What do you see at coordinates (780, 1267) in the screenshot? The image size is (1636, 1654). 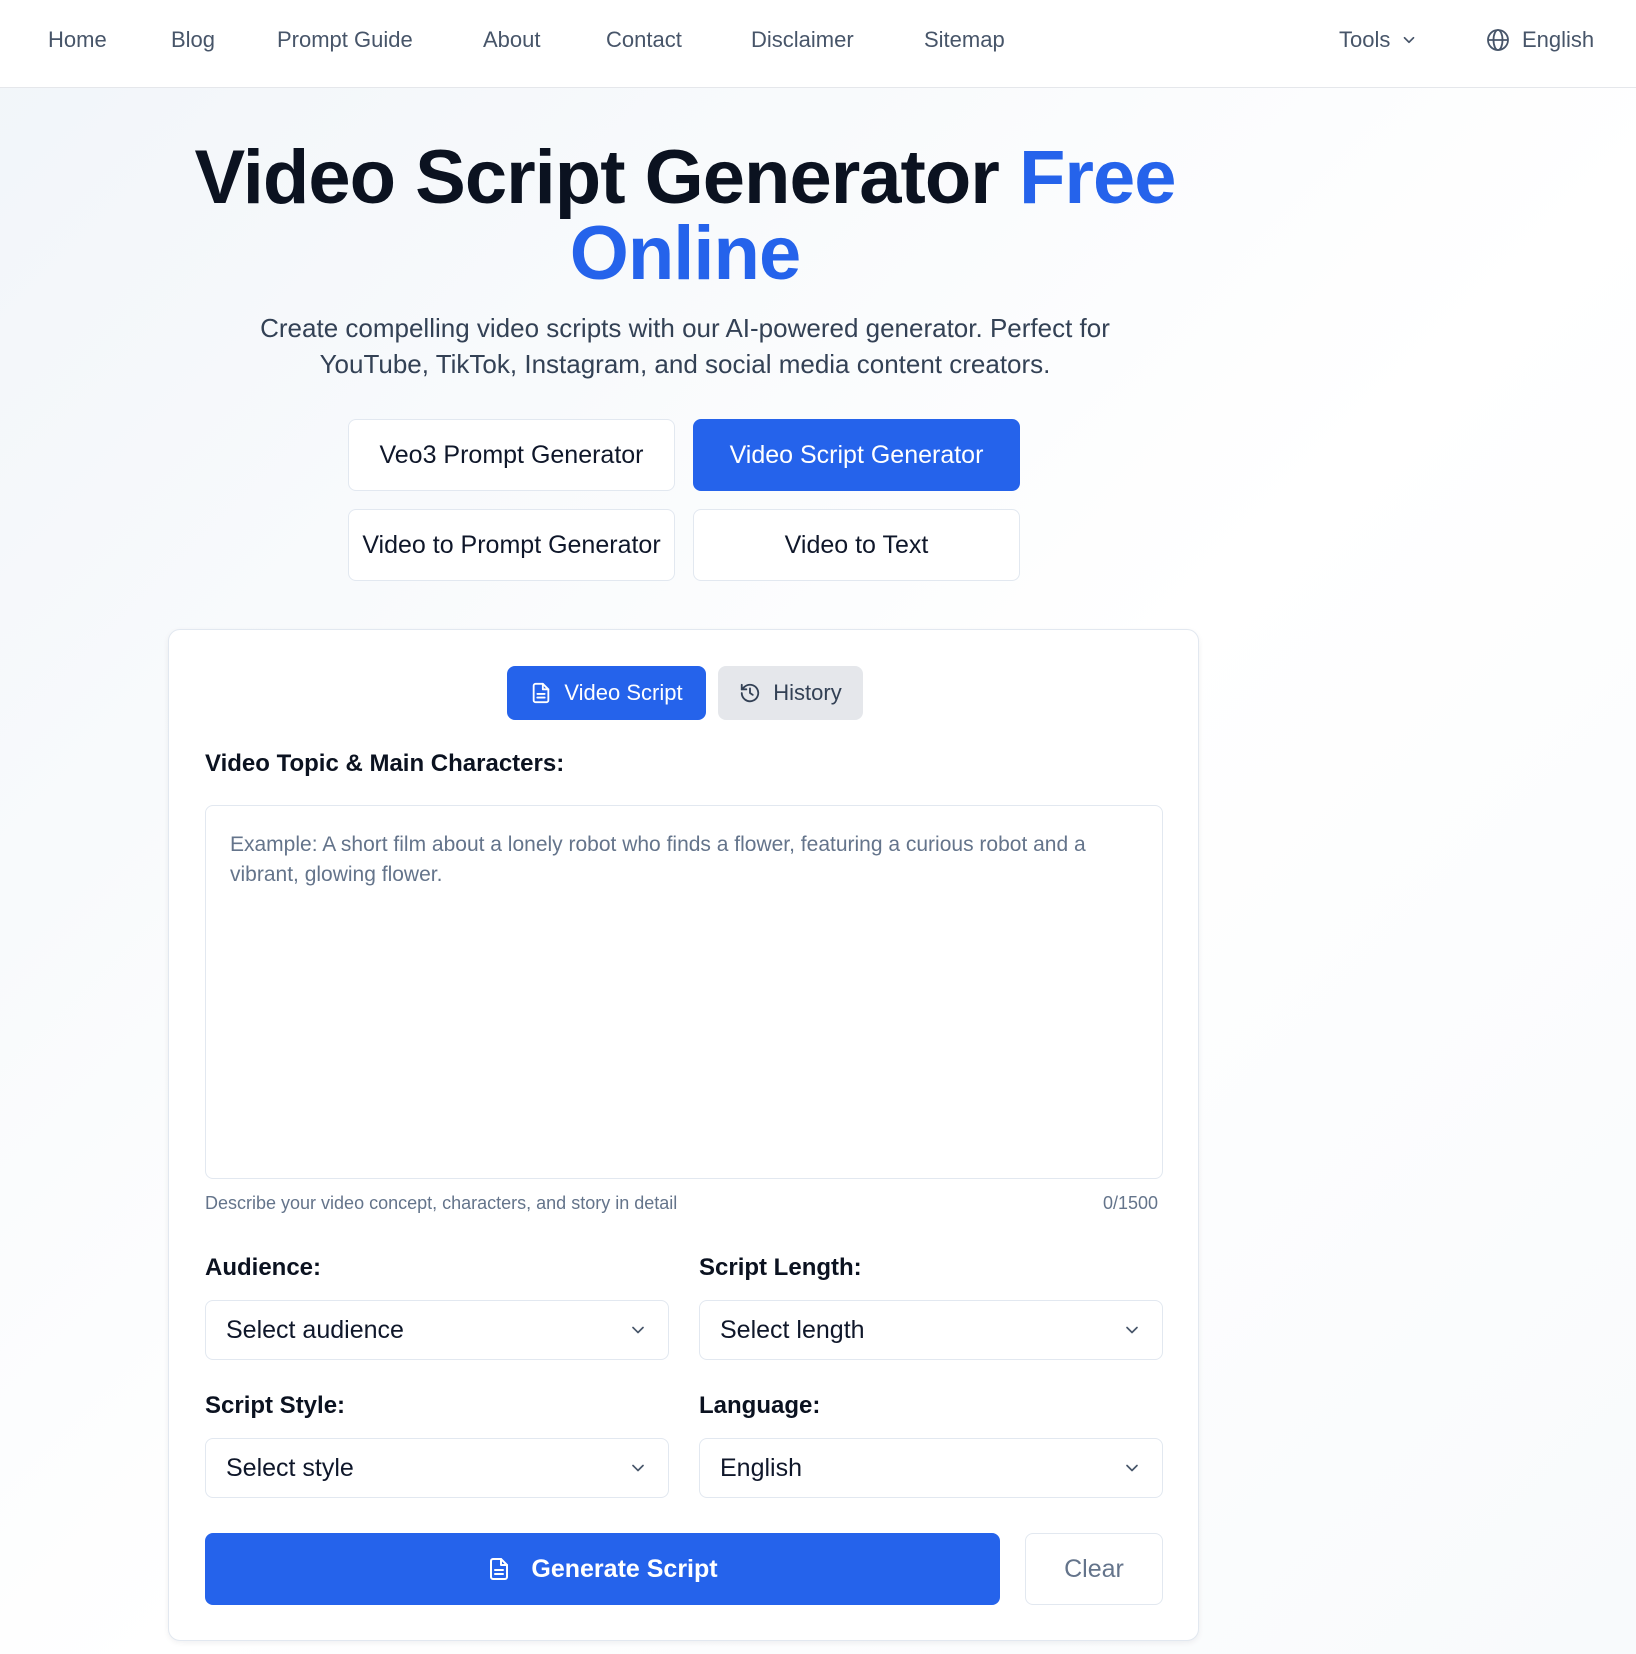 I see `script-length-label: Script Length:` at bounding box center [780, 1267].